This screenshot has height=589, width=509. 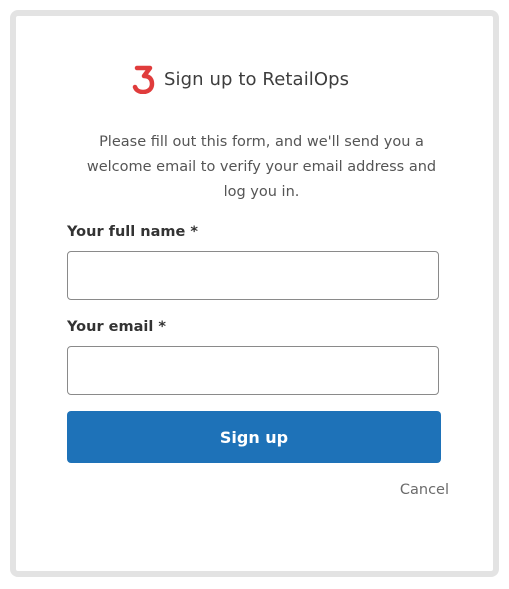 What do you see at coordinates (253, 275) in the screenshot?
I see `full-name-input` at bounding box center [253, 275].